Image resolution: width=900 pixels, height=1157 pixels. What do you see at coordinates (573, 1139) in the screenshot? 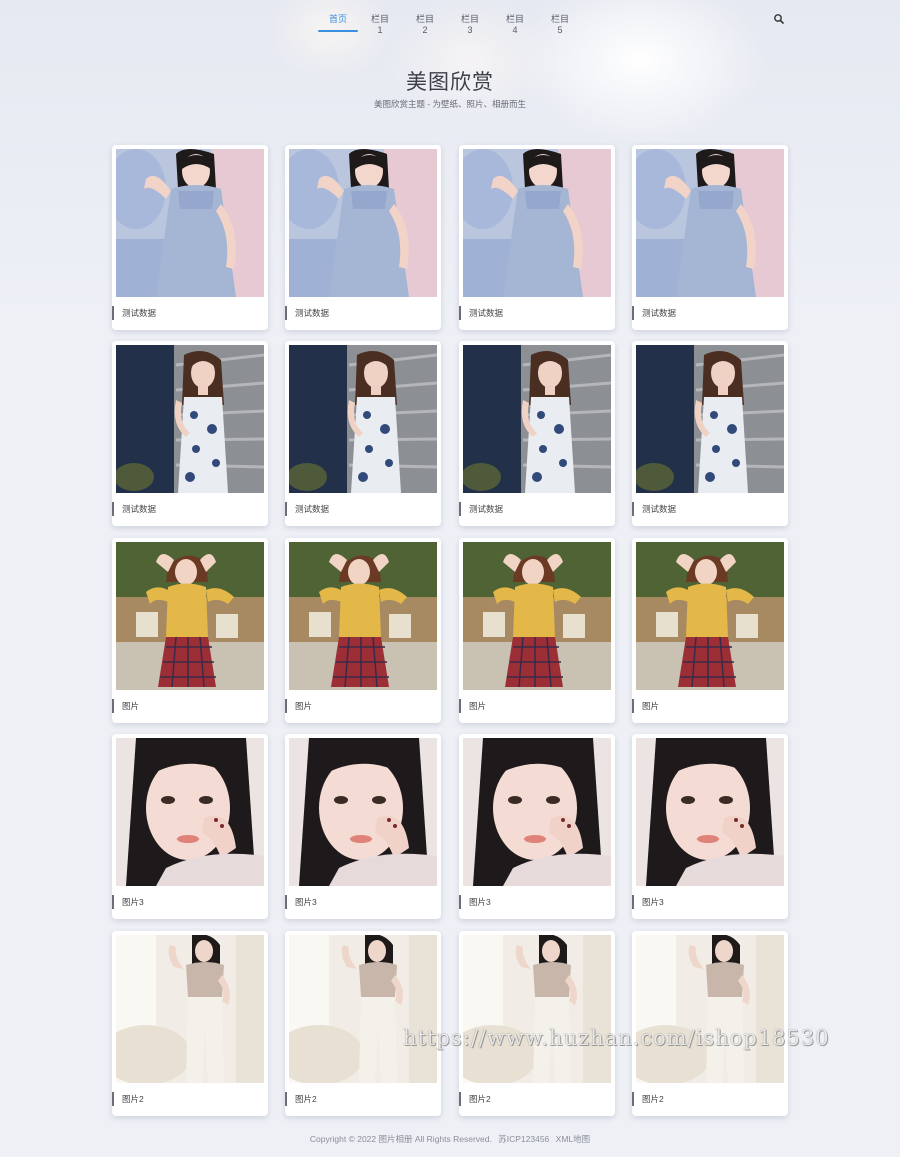
I see `footer-sitemap-link: XML地图` at bounding box center [573, 1139].